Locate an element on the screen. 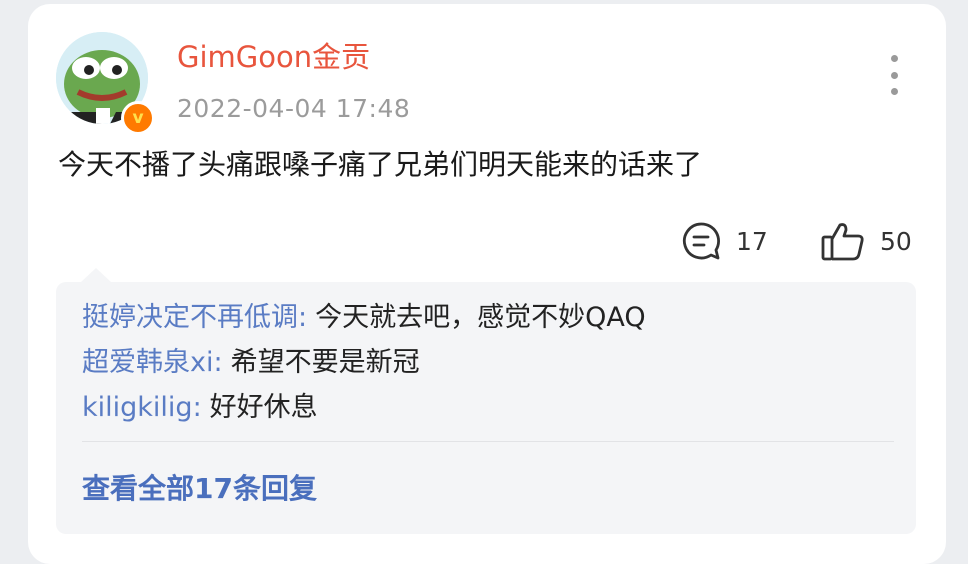 Image resolution: width=968 pixels, height=564 pixels. view-all-replies-link: 查看全部17条回复 is located at coordinates (199, 489).